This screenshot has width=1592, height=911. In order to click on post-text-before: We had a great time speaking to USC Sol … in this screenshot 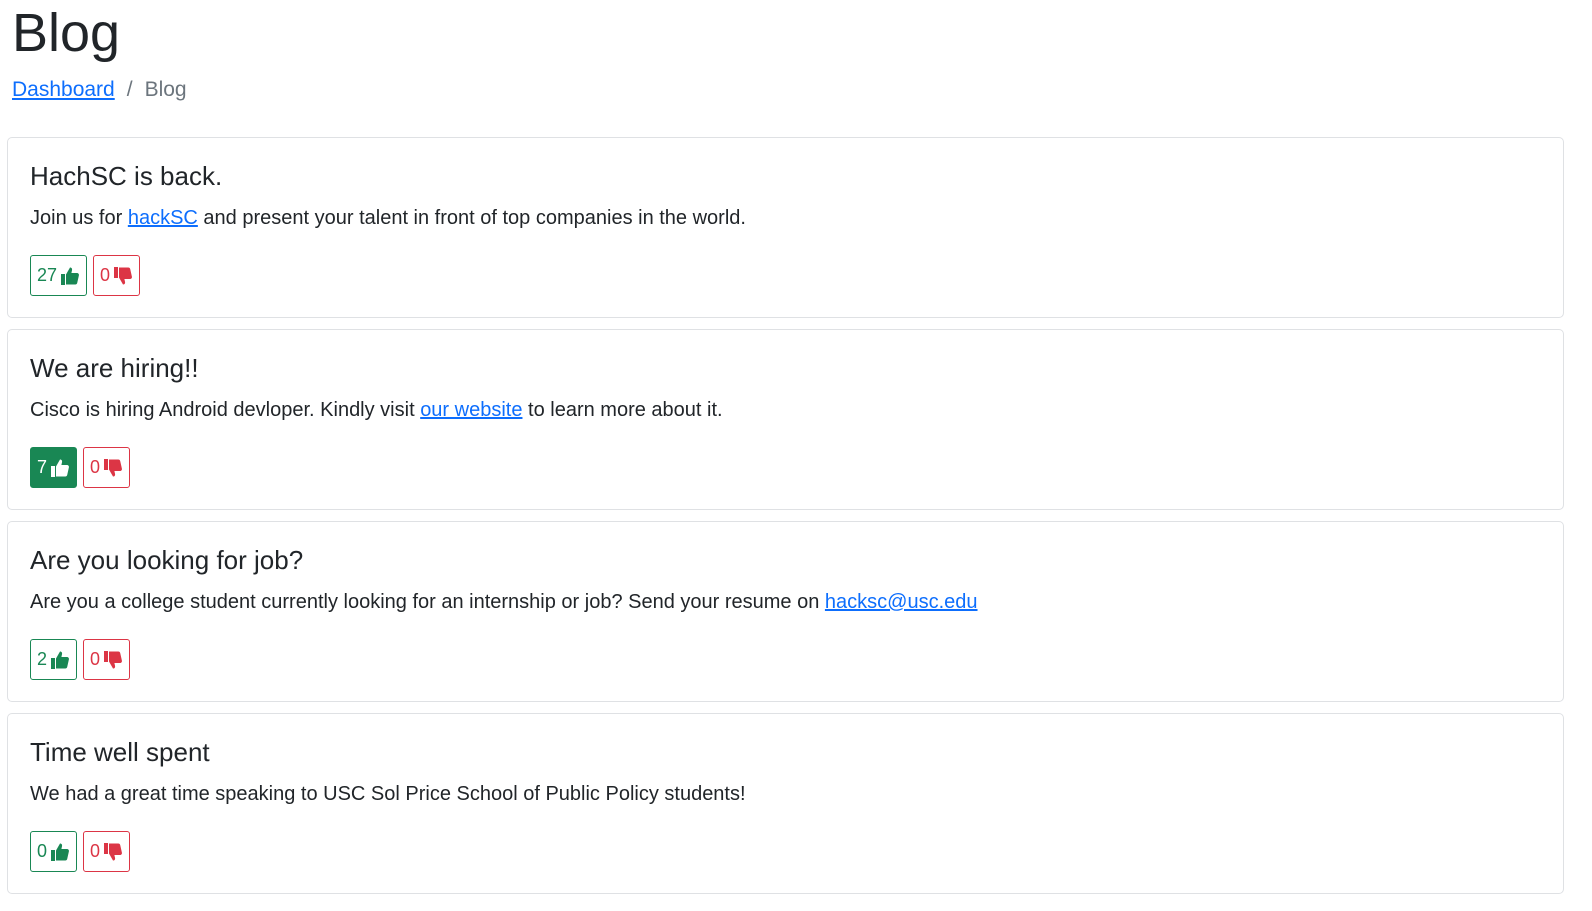, I will do `click(388, 794)`.